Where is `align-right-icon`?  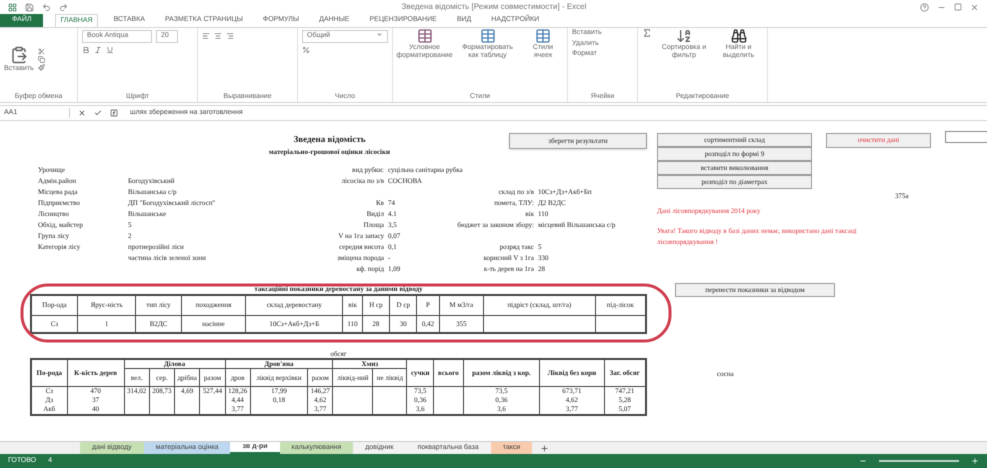
align-right-icon is located at coordinates (230, 36).